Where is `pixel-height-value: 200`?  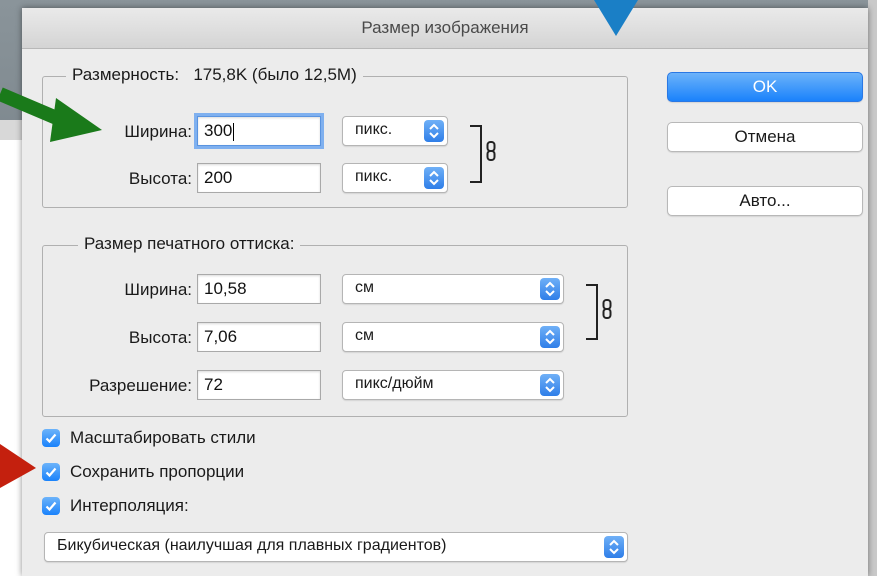
pixel-height-value: 200 is located at coordinates (218, 177).